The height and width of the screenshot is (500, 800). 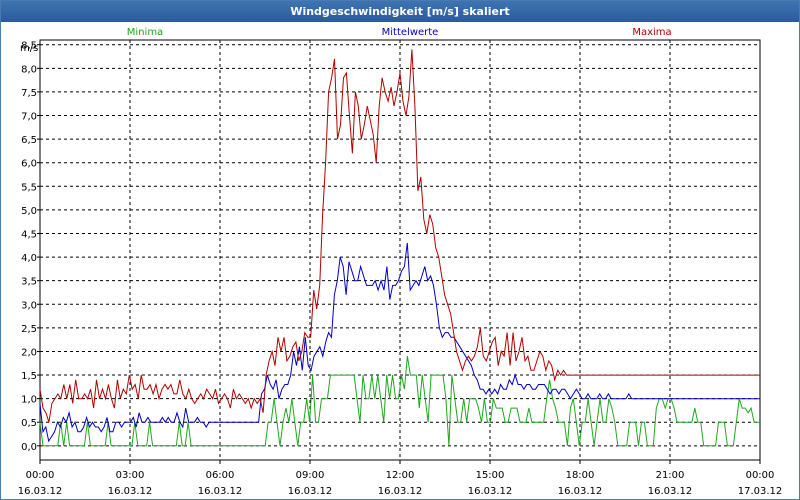 What do you see at coordinates (29, 282) in the screenshot?
I see `y-tick-label: 3,5` at bounding box center [29, 282].